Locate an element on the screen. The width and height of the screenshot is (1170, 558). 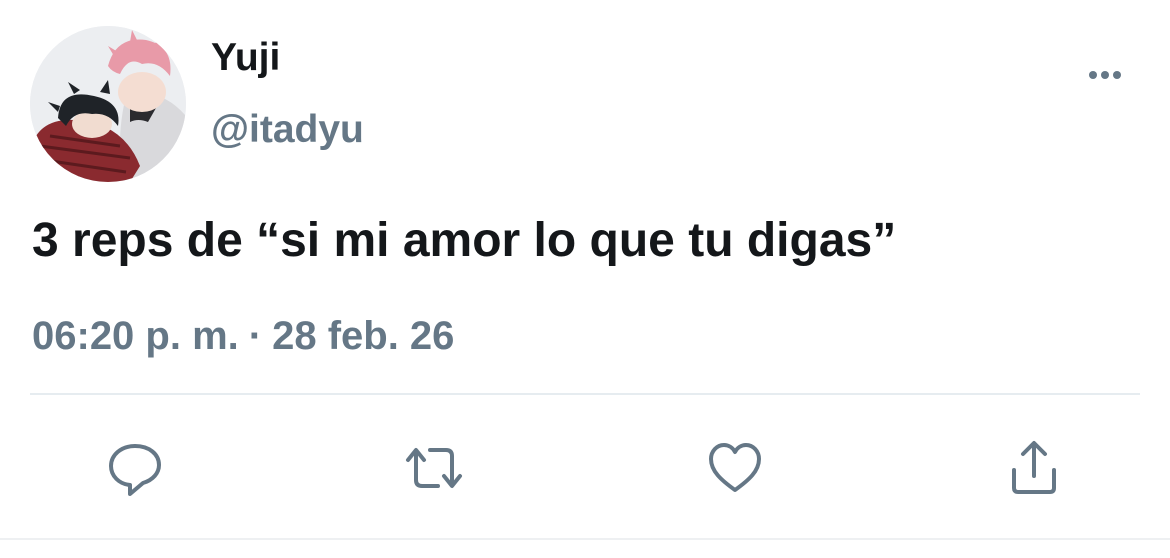
tweet-text: 3 reps de “si mi amor lo que tu digas” is located at coordinates (464, 240).